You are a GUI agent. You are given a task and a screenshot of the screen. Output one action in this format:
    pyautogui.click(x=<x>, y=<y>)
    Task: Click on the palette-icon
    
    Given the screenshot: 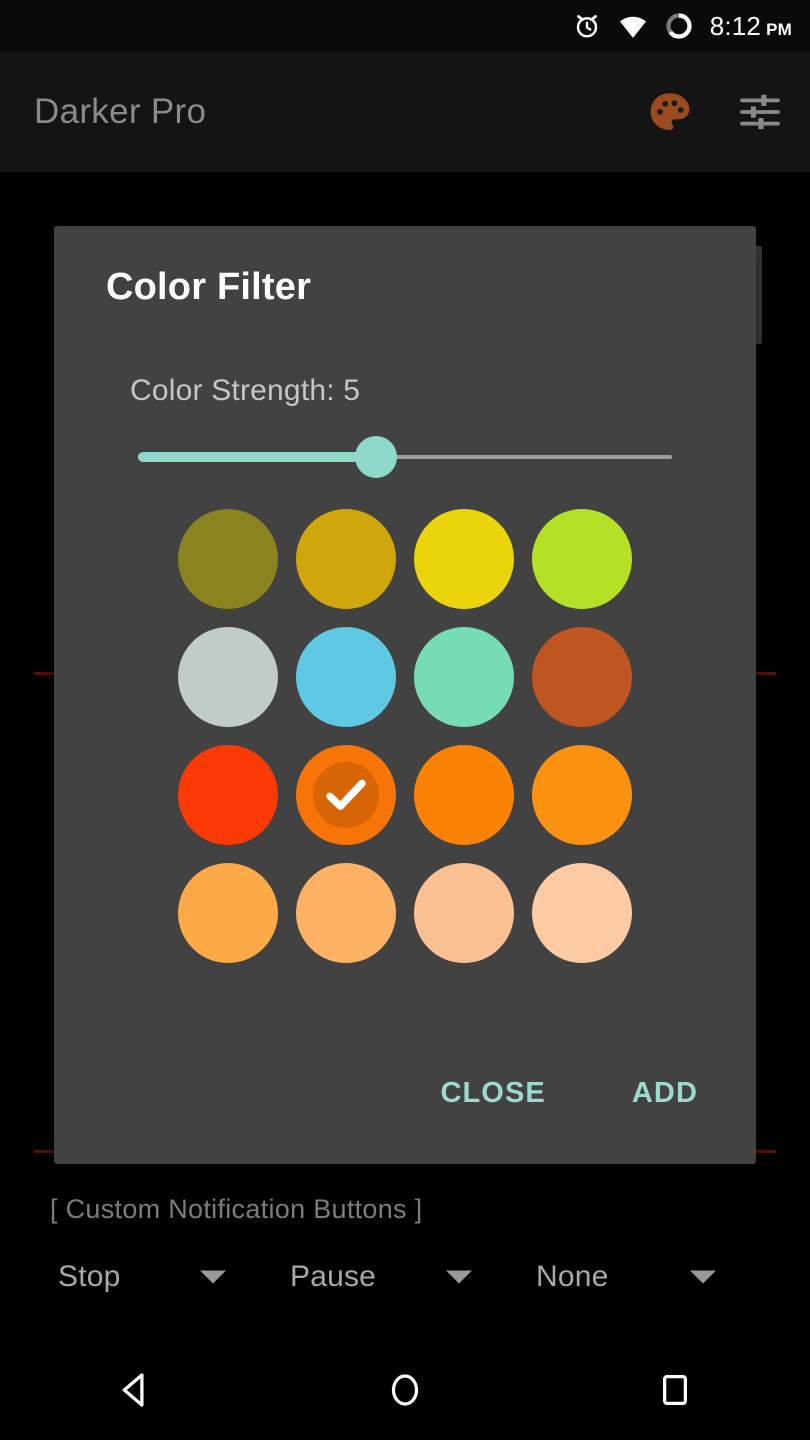 What is the action you would take?
    pyautogui.click(x=670, y=112)
    